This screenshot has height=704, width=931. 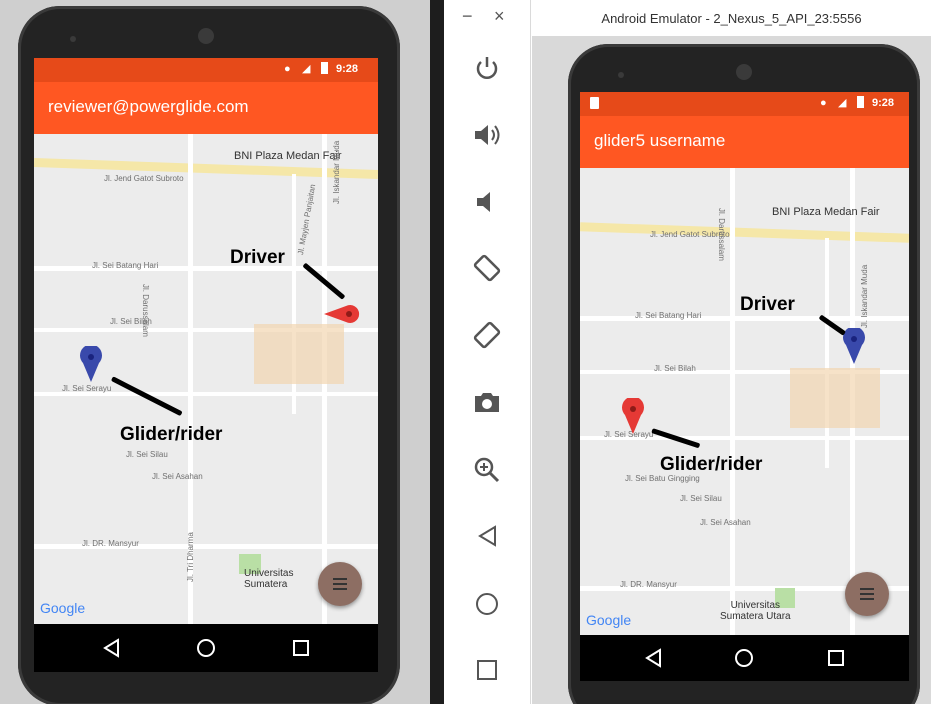 What do you see at coordinates (675, 368) in the screenshot?
I see `street-label: Jl. Sei Bilah` at bounding box center [675, 368].